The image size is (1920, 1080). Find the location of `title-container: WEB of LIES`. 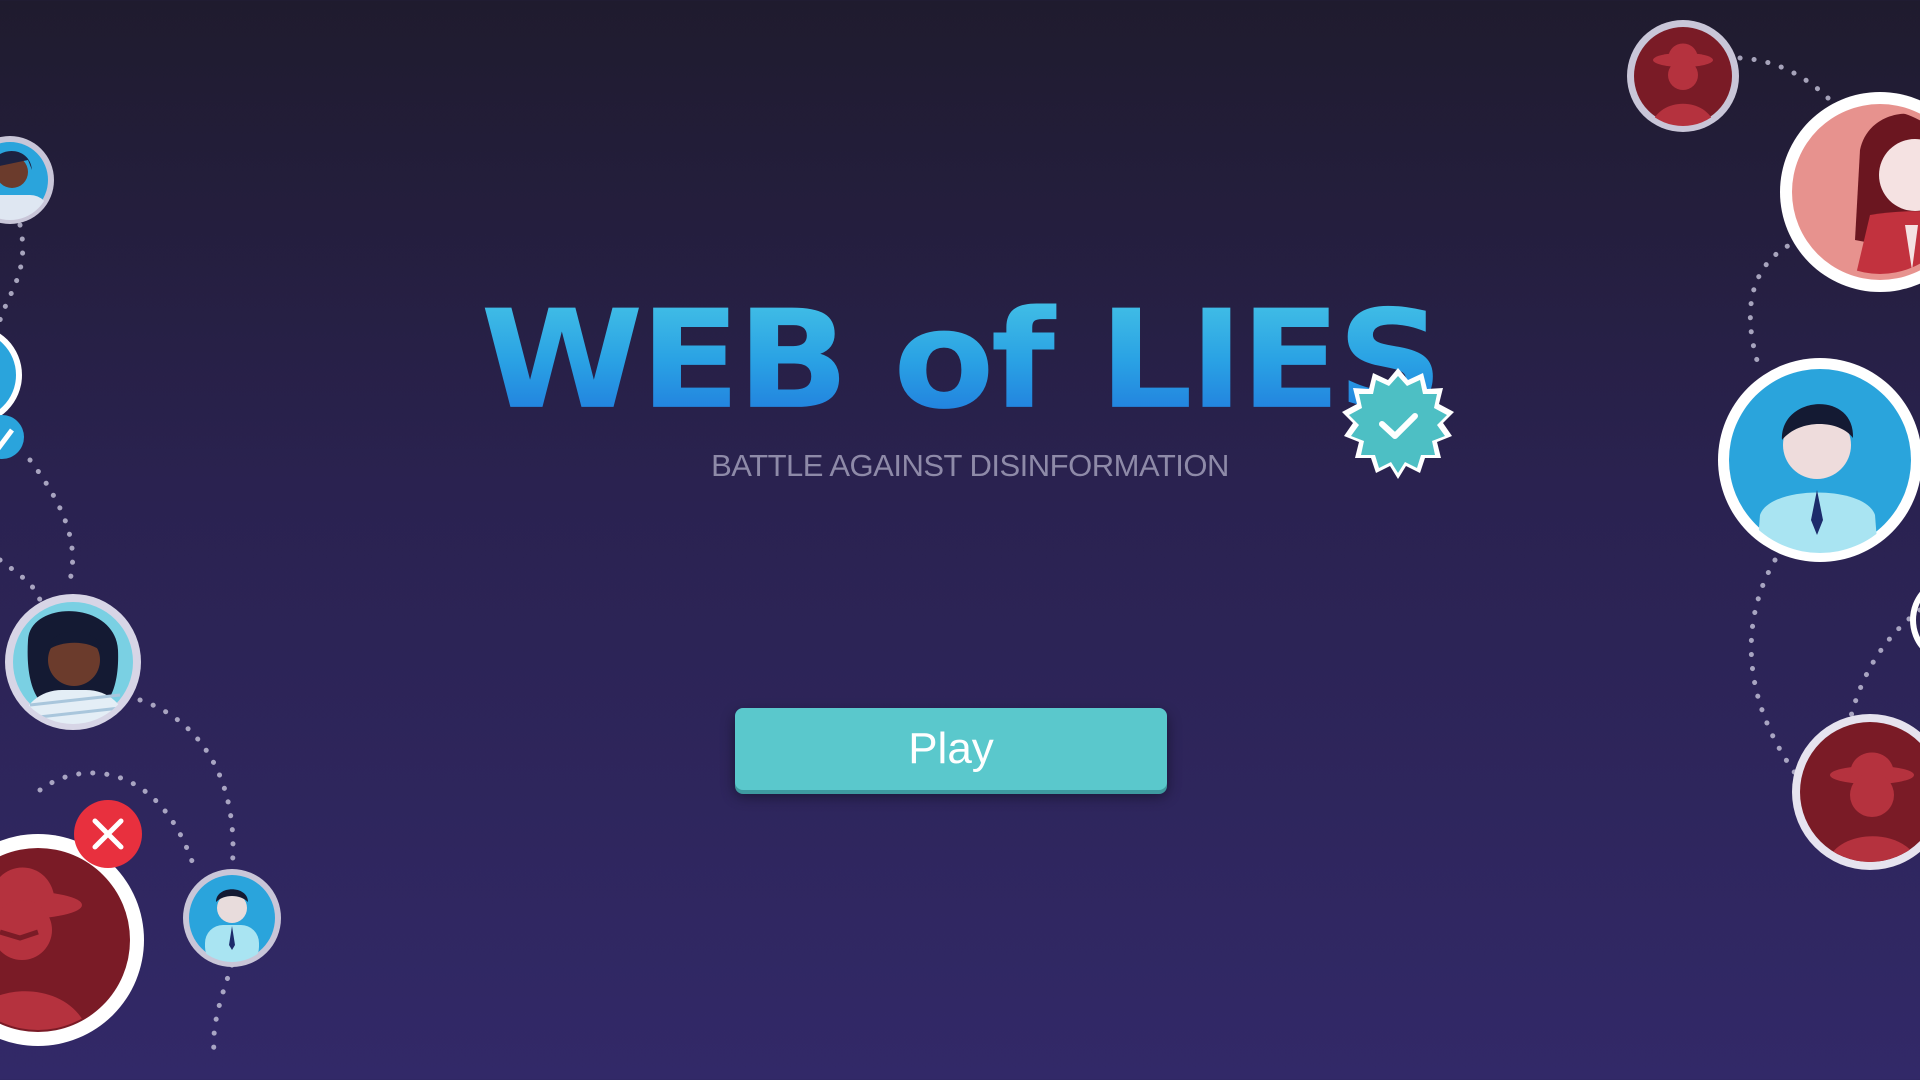

title-container: WEB of LIES is located at coordinates (960, 360).